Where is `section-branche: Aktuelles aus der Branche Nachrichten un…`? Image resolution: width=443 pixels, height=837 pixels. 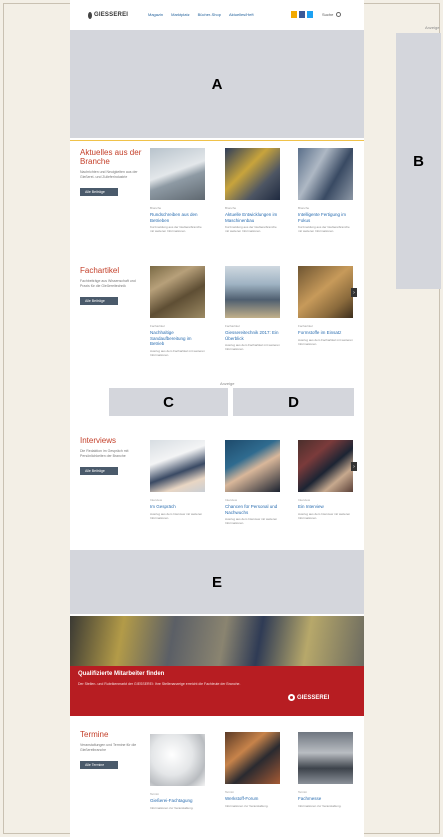 section-branche: Aktuelles aus der Branche Nachrichten un… is located at coordinates (217, 203).